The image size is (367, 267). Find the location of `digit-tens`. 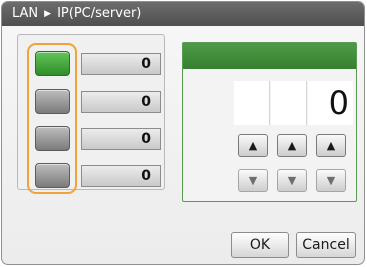

digit-tens is located at coordinates (289, 103).